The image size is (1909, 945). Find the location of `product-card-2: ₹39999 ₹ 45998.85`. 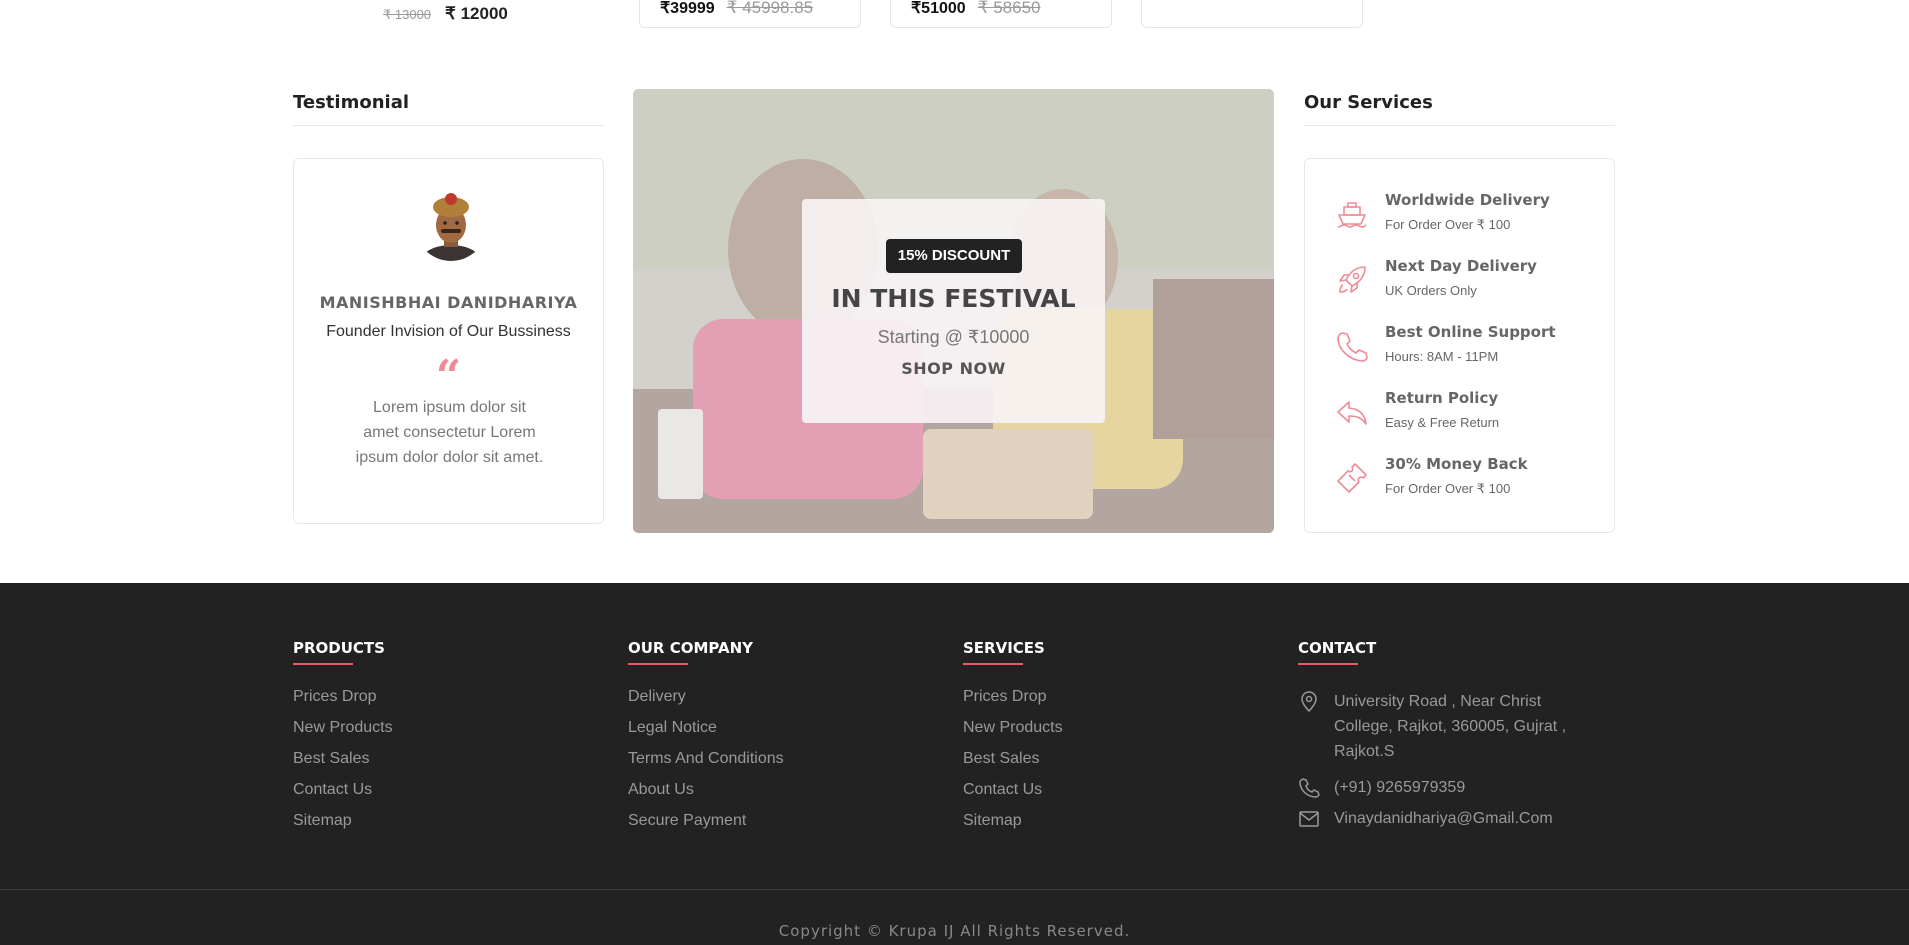

product-card-2: ₹39999 ₹ 45998.85 is located at coordinates (750, 14).